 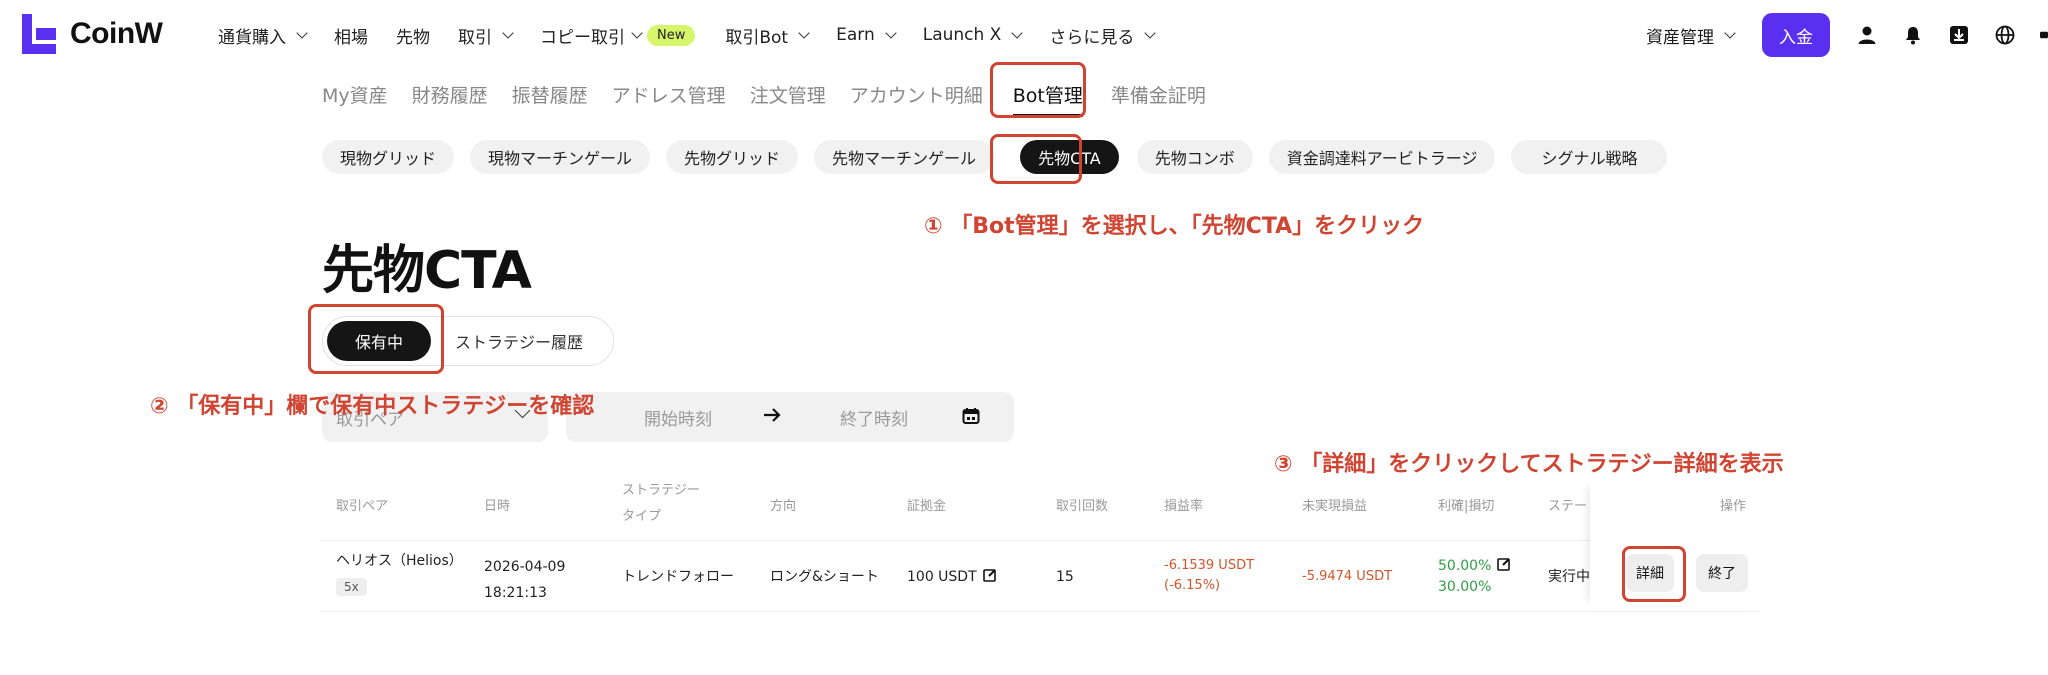 What do you see at coordinates (855, 35) in the screenshot?
I see `nav-label: Earn` at bounding box center [855, 35].